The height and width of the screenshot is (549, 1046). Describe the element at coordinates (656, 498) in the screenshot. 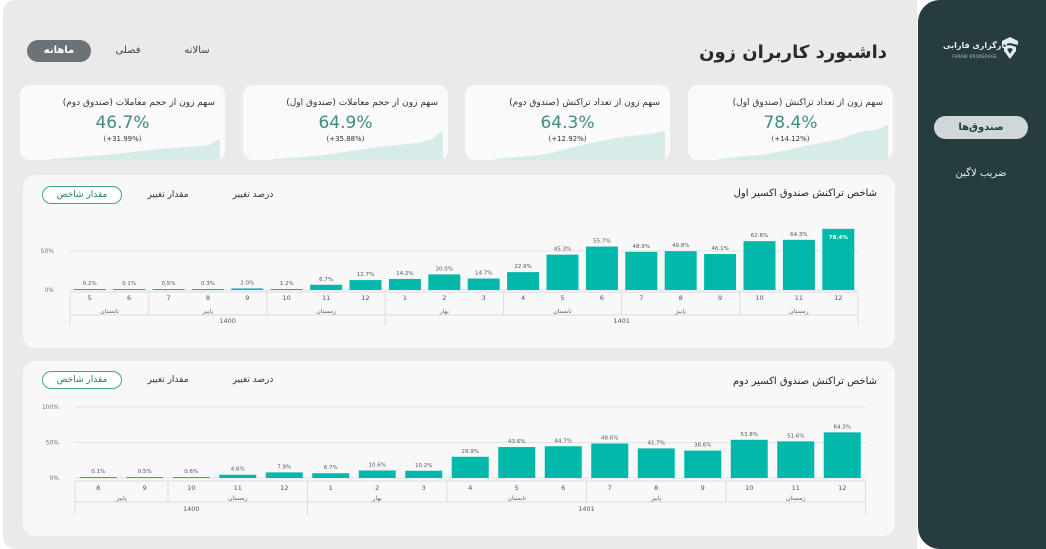

I see `season-label: پاییز` at that location.